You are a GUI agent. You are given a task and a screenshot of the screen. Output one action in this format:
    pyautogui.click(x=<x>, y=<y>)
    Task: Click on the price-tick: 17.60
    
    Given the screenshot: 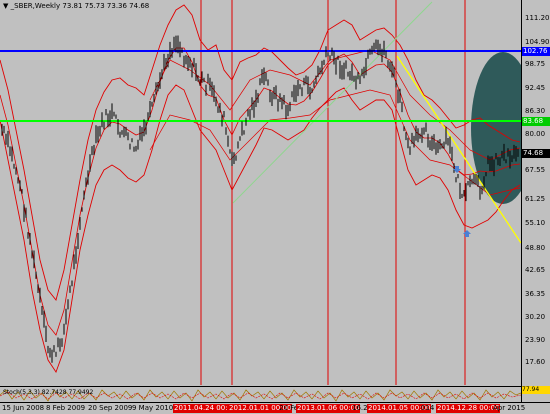 What is the action you would take?
    pyautogui.click(x=535, y=362)
    